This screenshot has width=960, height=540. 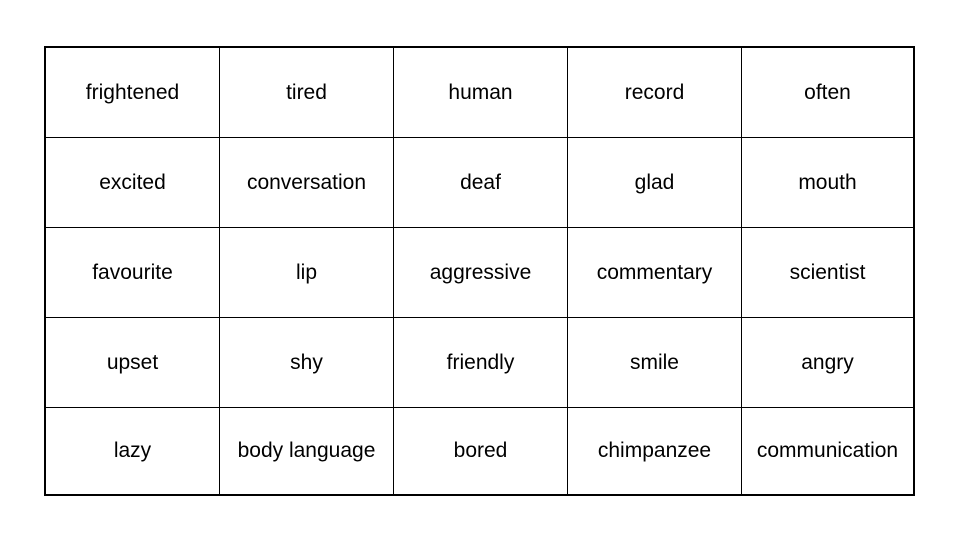 What do you see at coordinates (827, 183) in the screenshot?
I see `word-cell: mouth` at bounding box center [827, 183].